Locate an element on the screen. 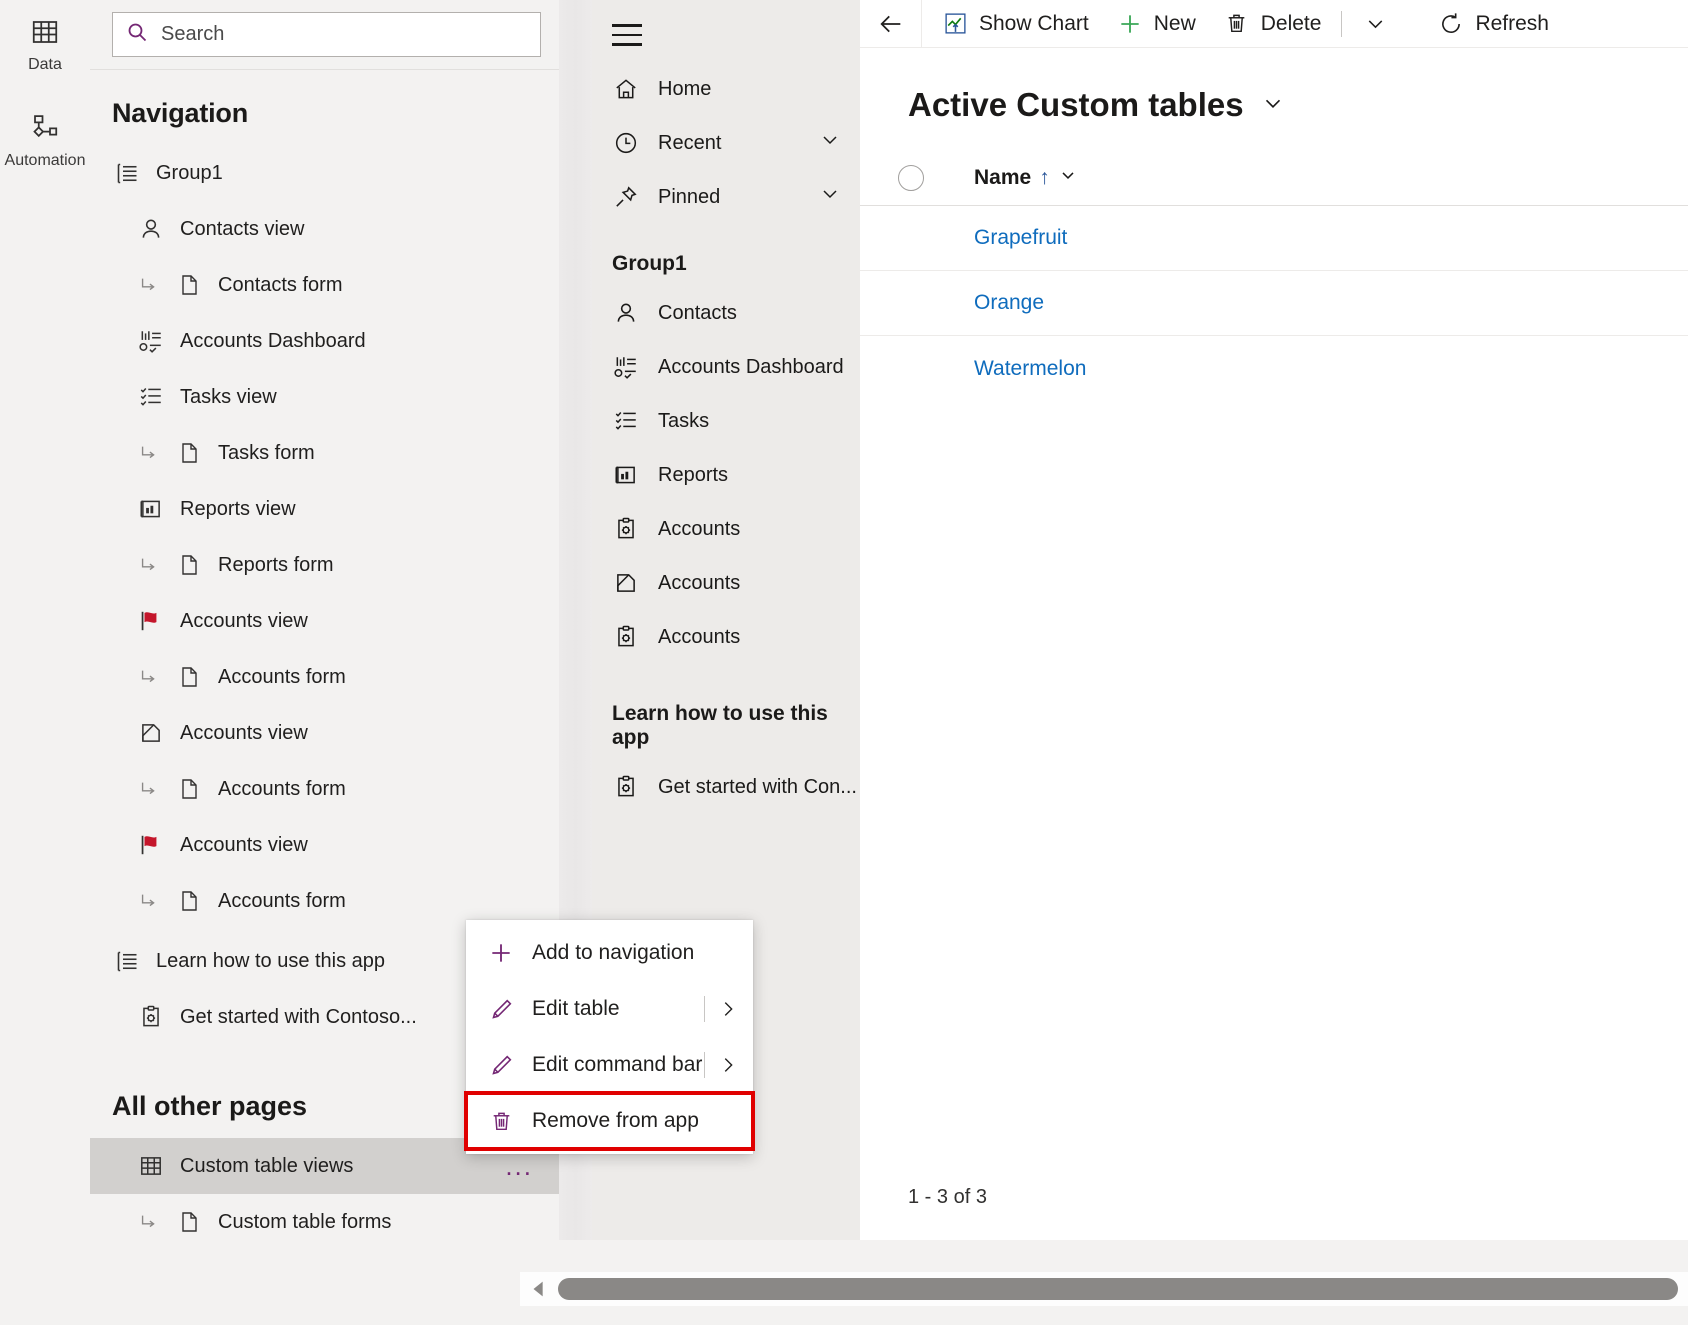 The width and height of the screenshot is (1688, 1325). group-list-icon is located at coordinates (127, 961).